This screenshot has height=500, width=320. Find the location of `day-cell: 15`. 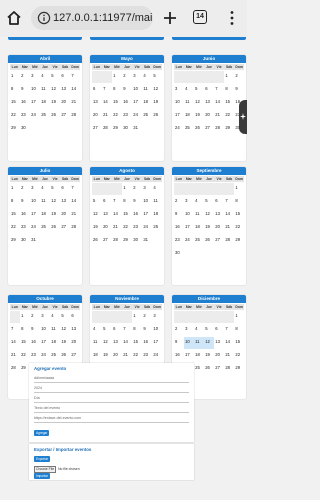

day-cell: 15 is located at coordinates (127, 215).